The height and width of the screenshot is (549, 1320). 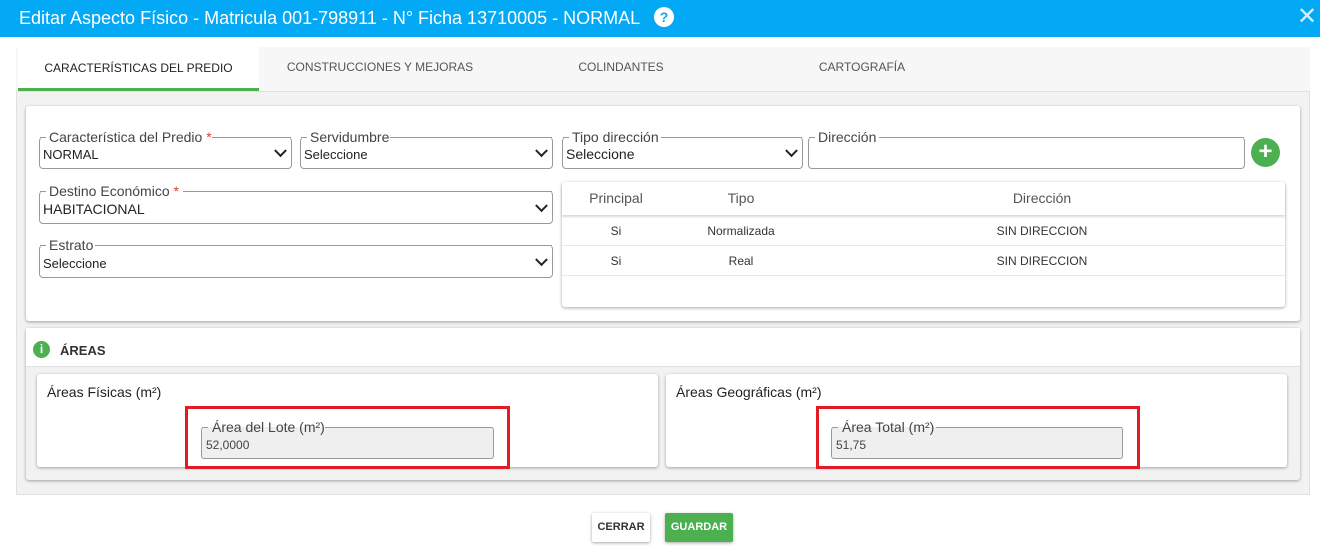 What do you see at coordinates (426, 149) in the screenshot?
I see `servidumbre-select: Servidumbre Seleccione` at bounding box center [426, 149].